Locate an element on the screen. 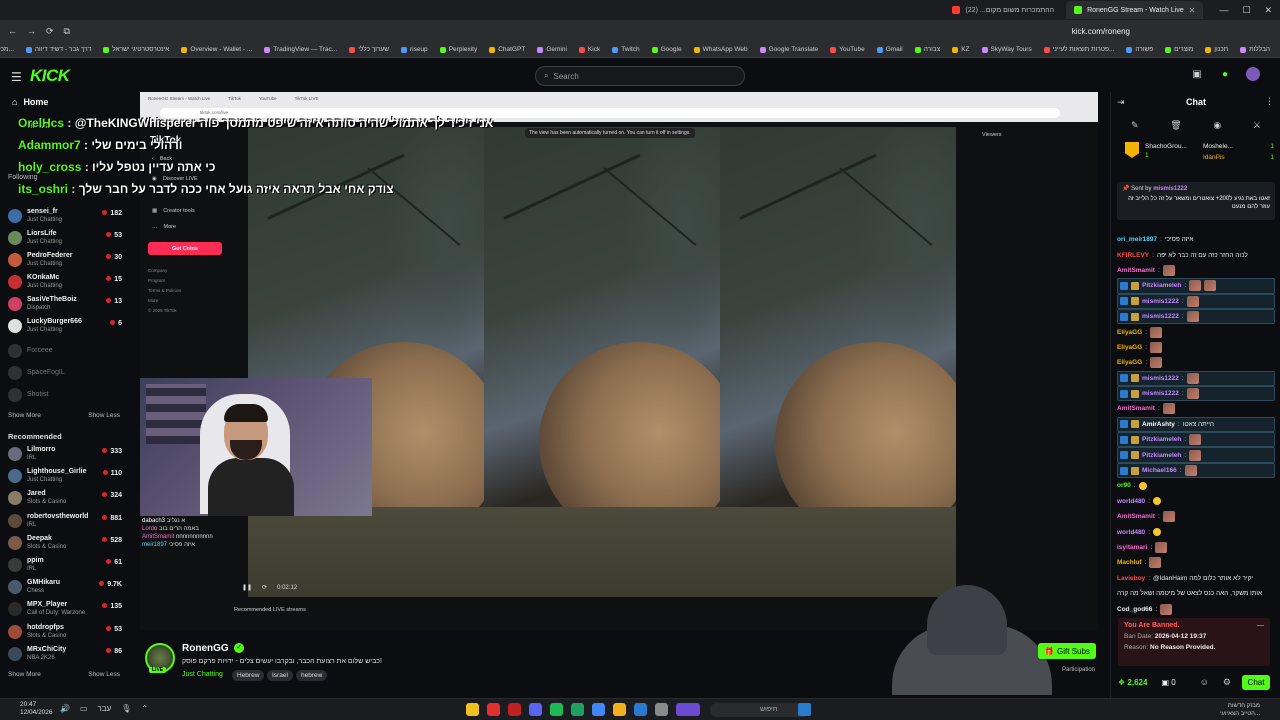 This screenshot has height=720, width=1280. bookmark-item: YouTube is located at coordinates (847, 49).